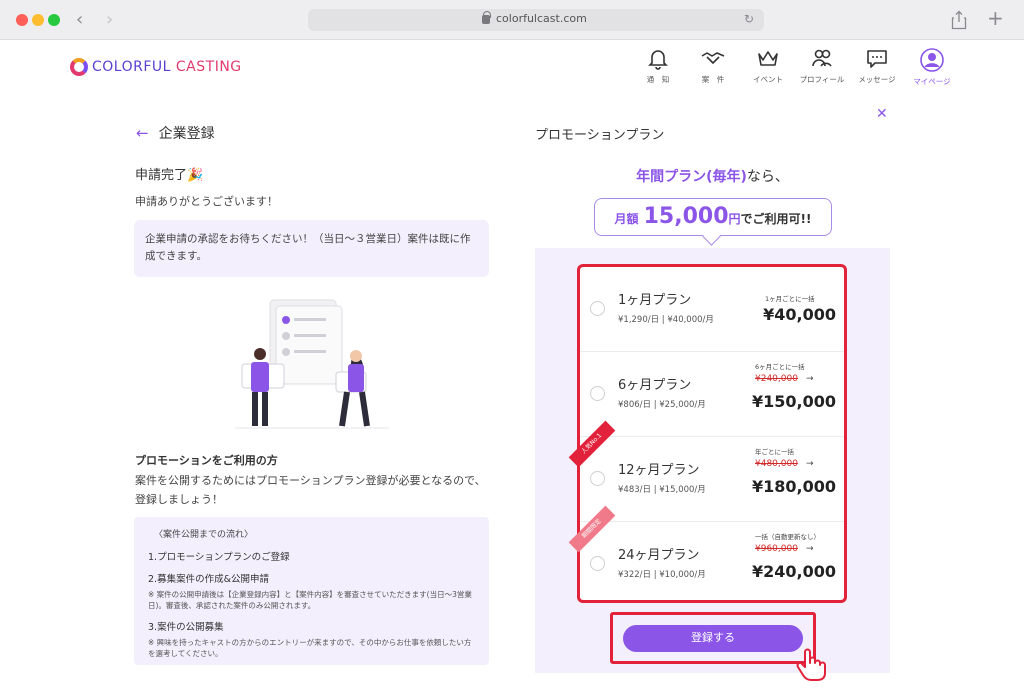 The image size is (1024, 691). Describe the element at coordinates (666, 320) in the screenshot. I see `plan-daily-price: ¥1,290/日 | ¥40,000/月` at that location.